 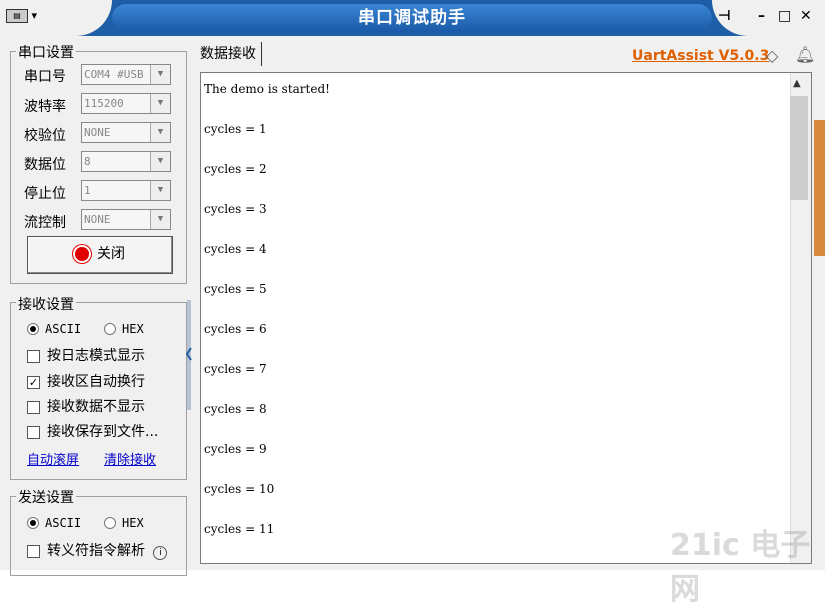 I want to click on auto-scroll-link: 自动滚屏, so click(x=53, y=458).